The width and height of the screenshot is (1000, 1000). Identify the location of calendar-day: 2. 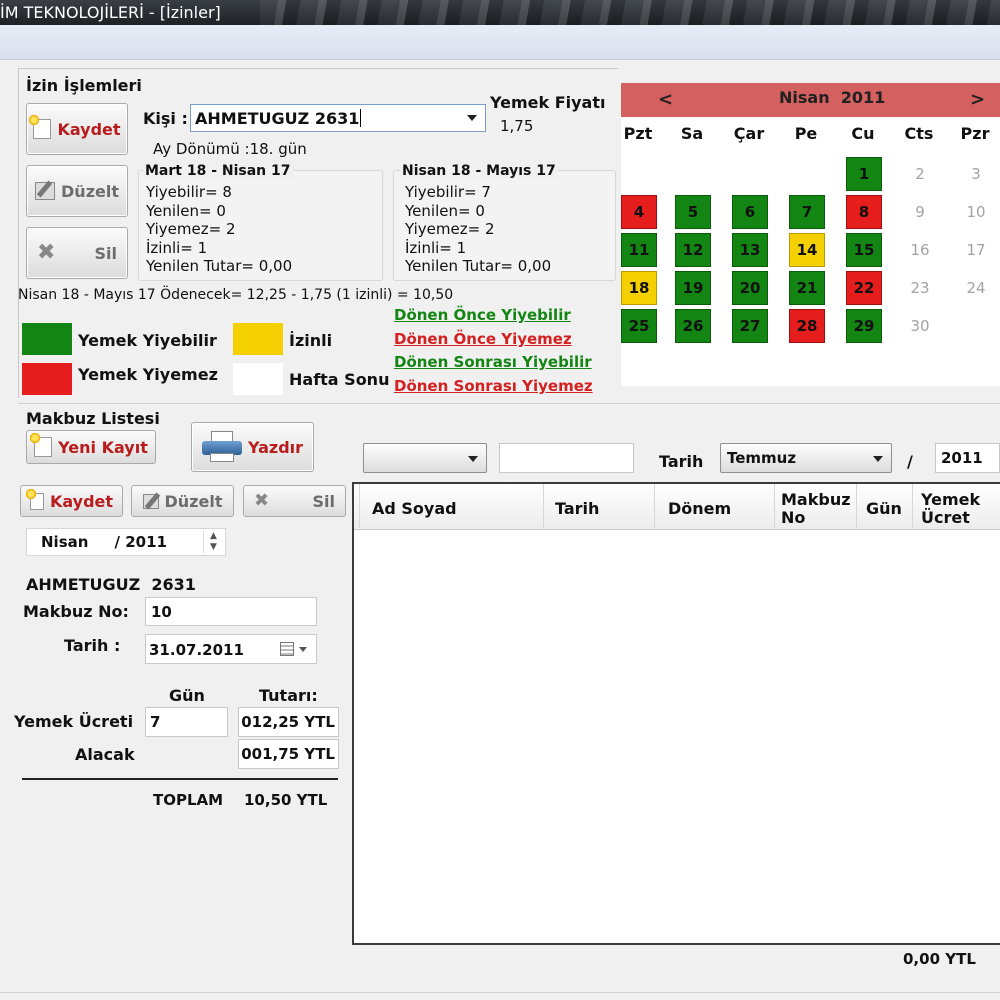
(920, 174).